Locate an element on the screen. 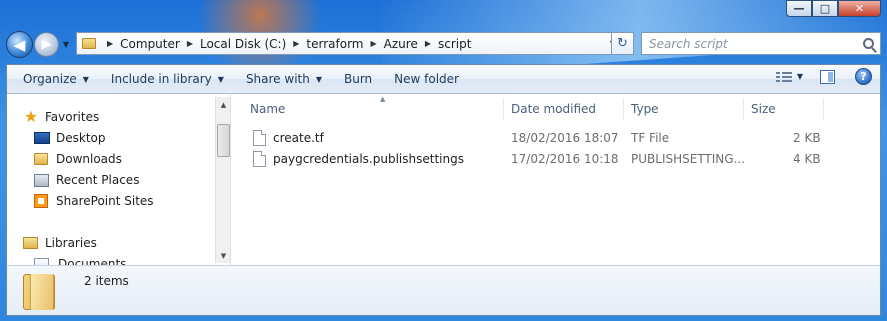 Image resolution: width=887 pixels, height=321 pixels. navigation-scrollbar: ▲ ▼ is located at coordinates (222, 180).